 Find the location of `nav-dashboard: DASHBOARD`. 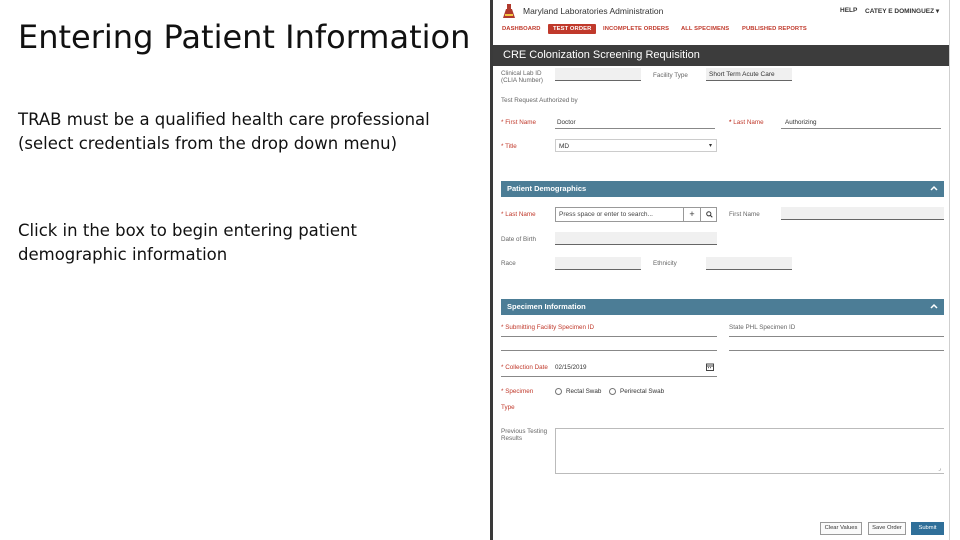

nav-dashboard: DASHBOARD is located at coordinates (521, 29).